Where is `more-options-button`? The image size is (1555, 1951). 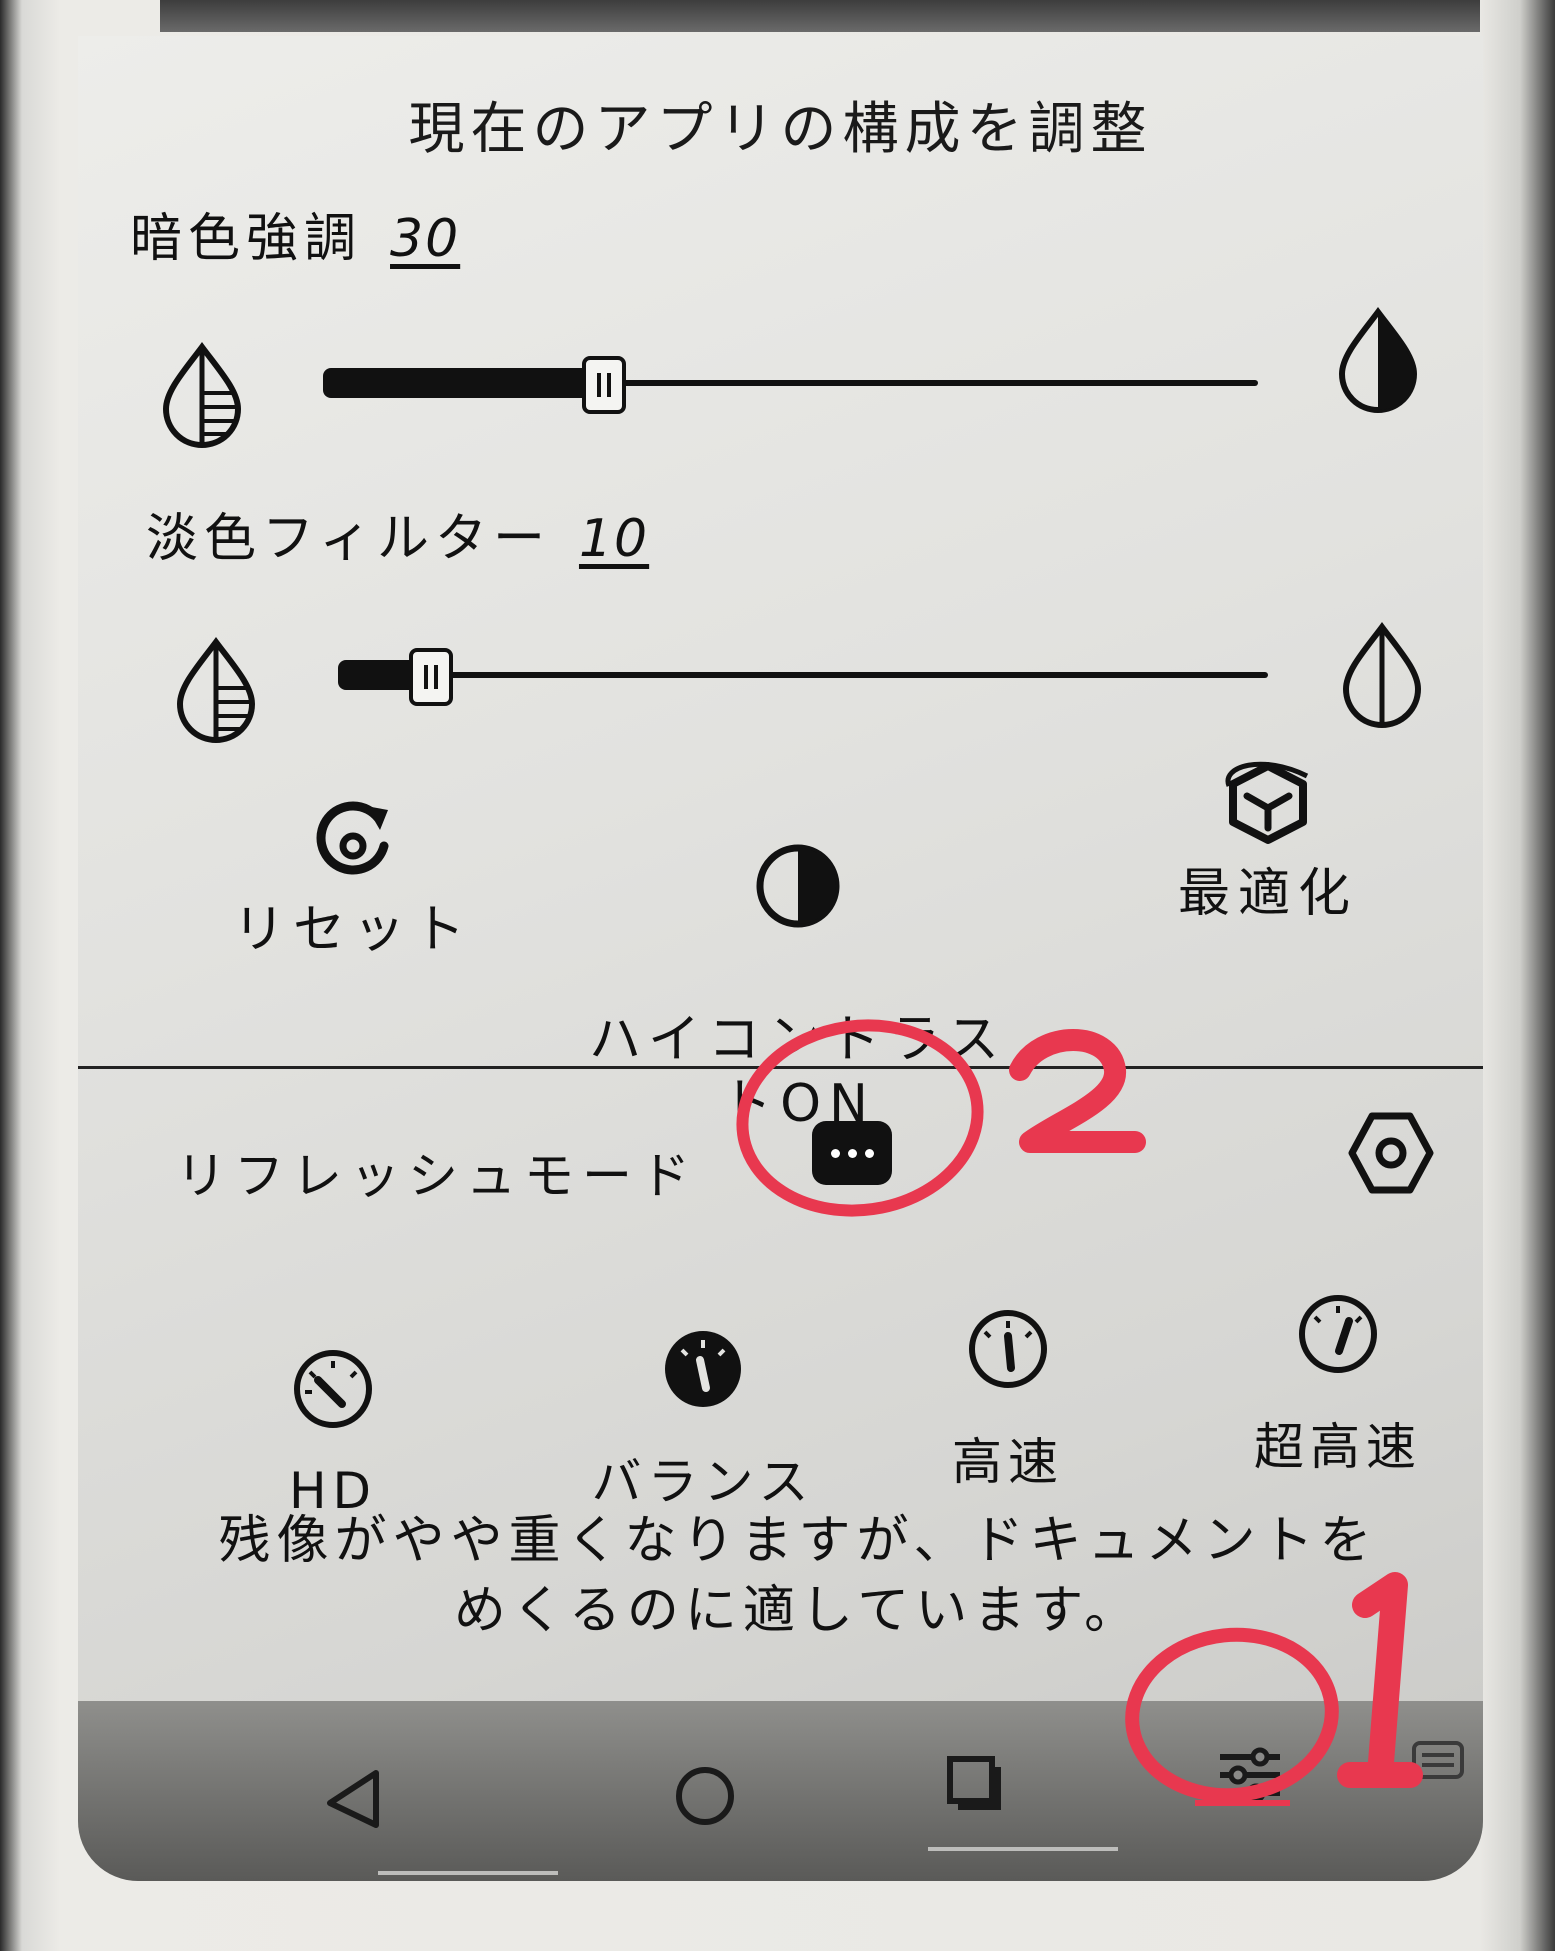
more-options-button is located at coordinates (852, 1153).